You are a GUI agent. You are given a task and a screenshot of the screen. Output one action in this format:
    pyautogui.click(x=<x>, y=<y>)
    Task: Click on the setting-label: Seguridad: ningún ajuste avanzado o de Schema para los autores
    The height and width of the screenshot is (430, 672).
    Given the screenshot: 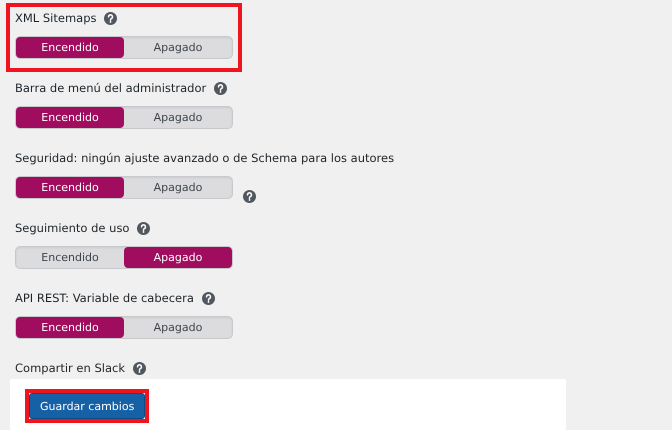 What is the action you would take?
    pyautogui.click(x=204, y=158)
    